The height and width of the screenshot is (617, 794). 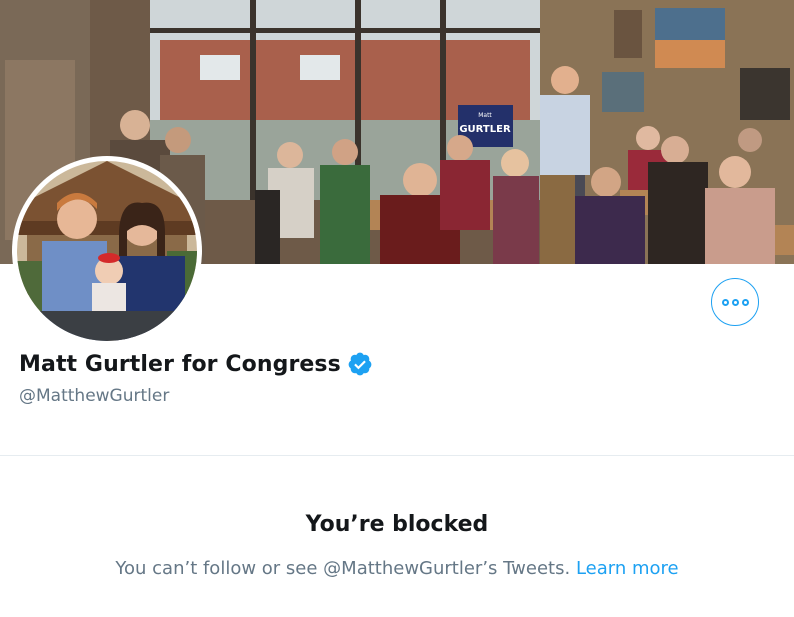 What do you see at coordinates (397, 455) in the screenshot?
I see `divider` at bounding box center [397, 455].